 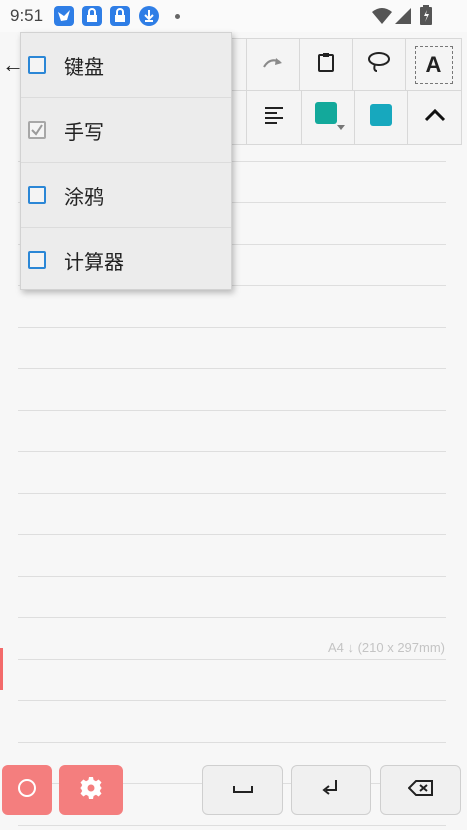 I want to click on enter-button, so click(x=331, y=790).